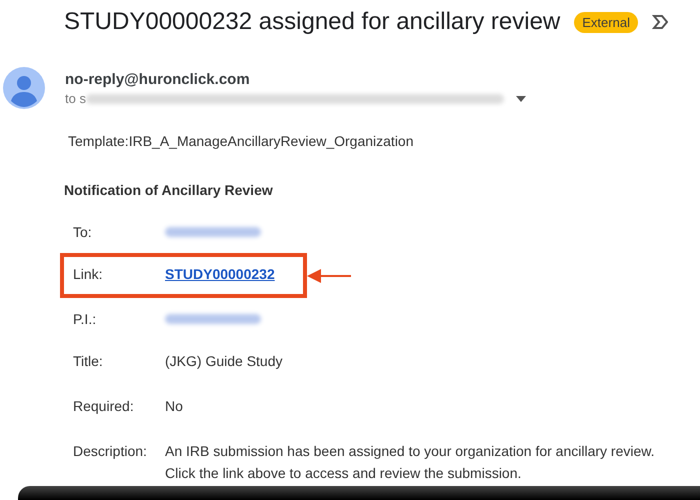 The image size is (700, 500). Describe the element at coordinates (174, 406) in the screenshot. I see `field-value: No` at that location.